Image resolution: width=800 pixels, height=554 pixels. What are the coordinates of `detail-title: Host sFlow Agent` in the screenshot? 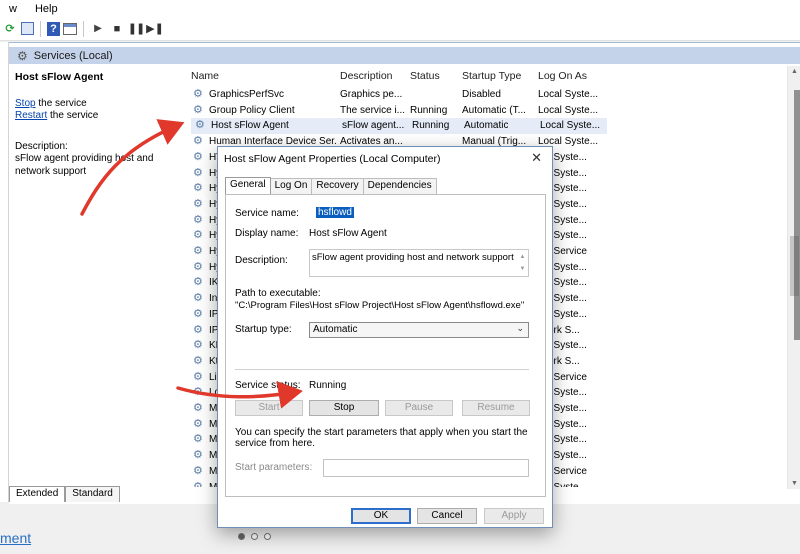 It's located at (59, 77).